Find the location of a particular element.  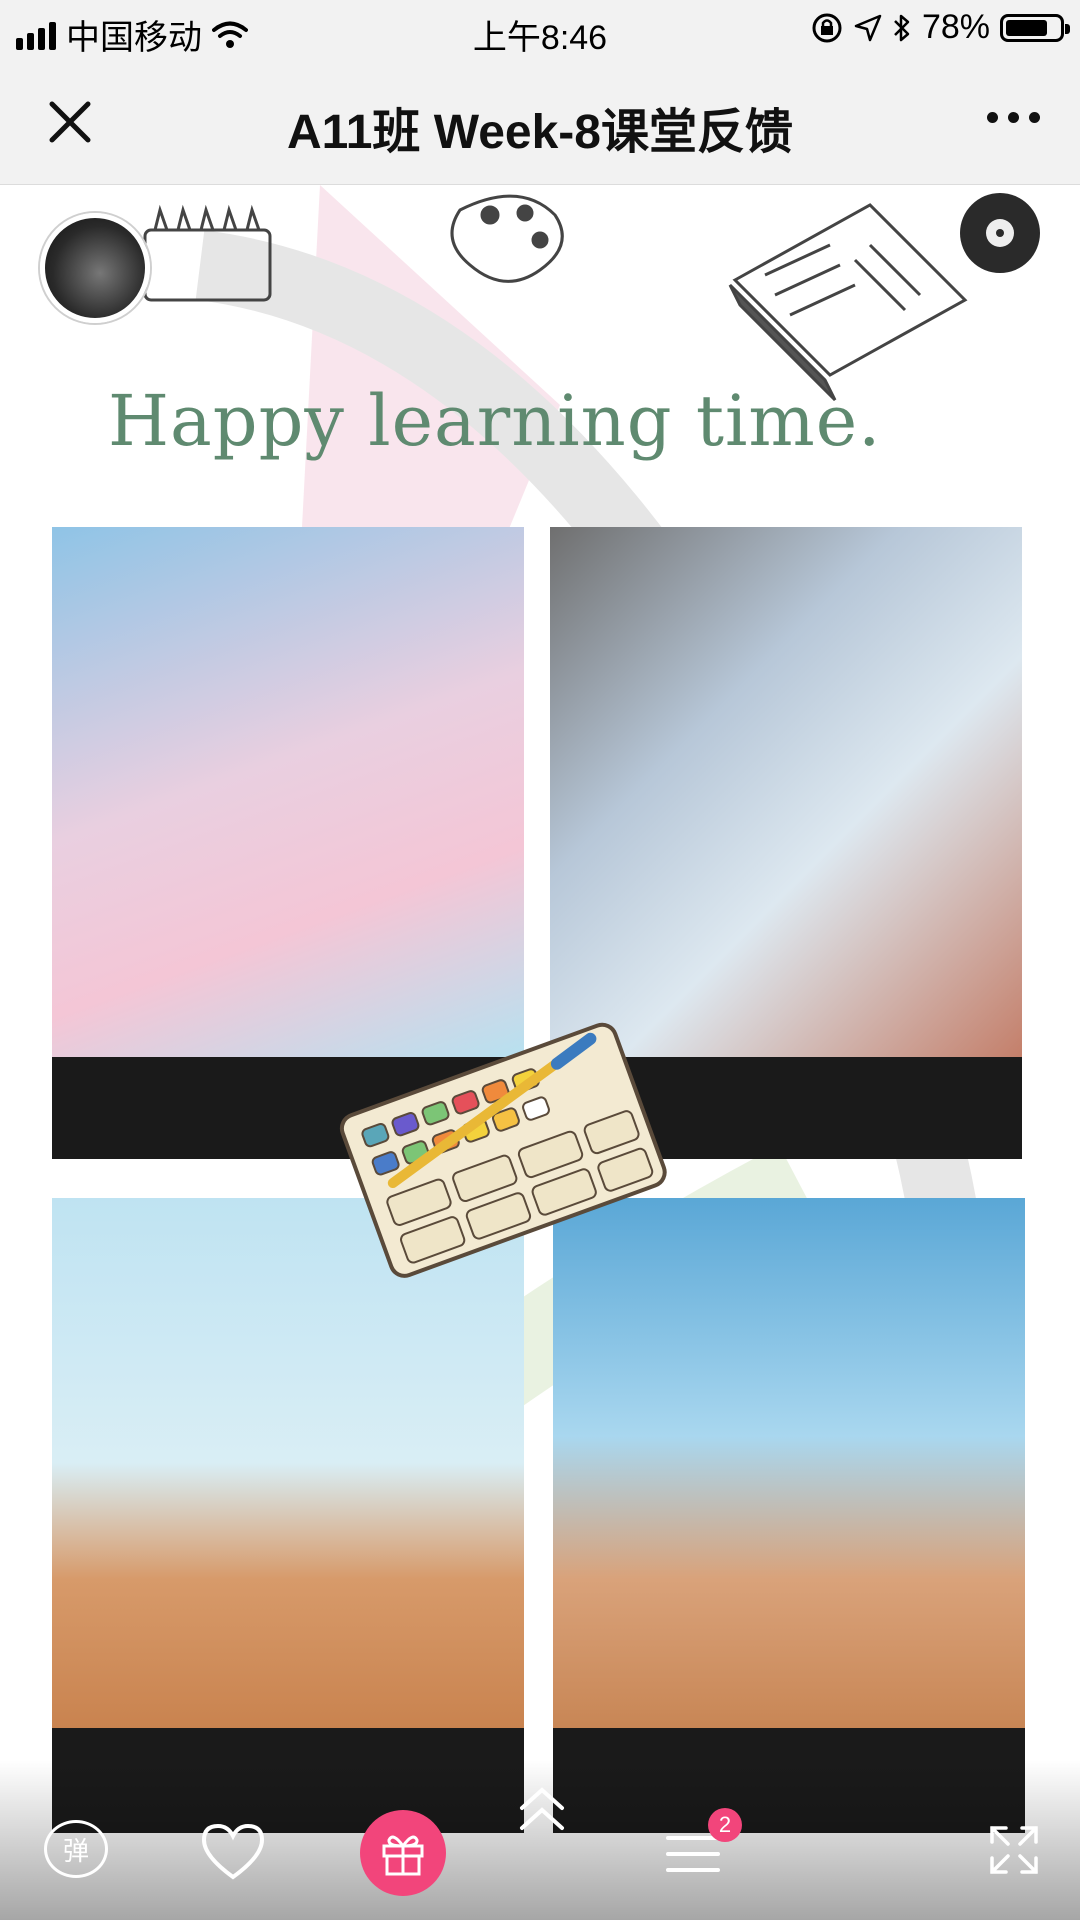

bottom-toolbar: 弹 is located at coordinates (540, 1840).